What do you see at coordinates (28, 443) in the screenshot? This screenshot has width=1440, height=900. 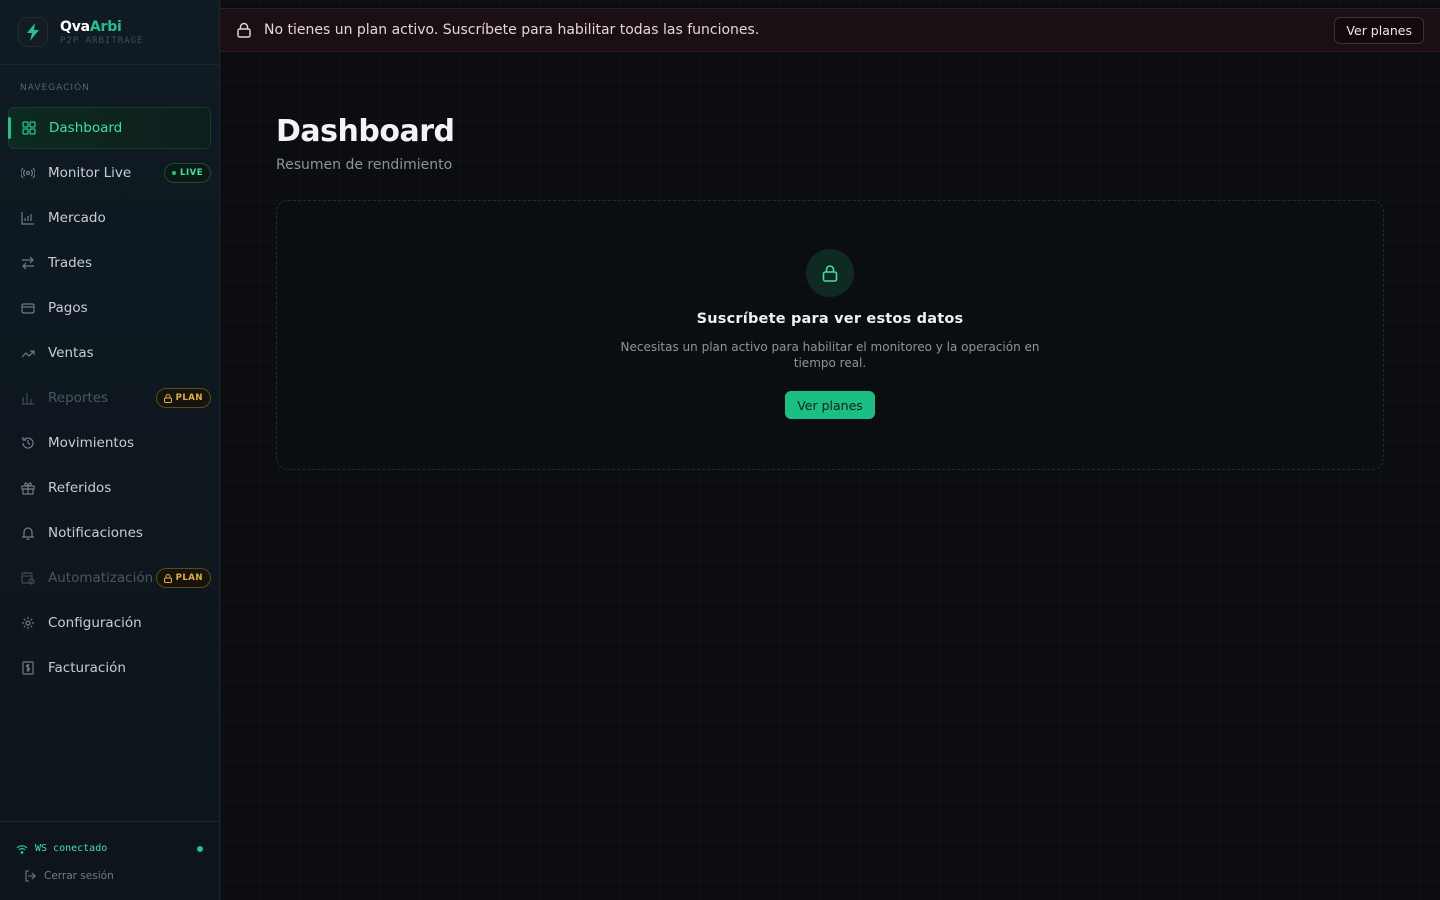 I see `history-icon` at bounding box center [28, 443].